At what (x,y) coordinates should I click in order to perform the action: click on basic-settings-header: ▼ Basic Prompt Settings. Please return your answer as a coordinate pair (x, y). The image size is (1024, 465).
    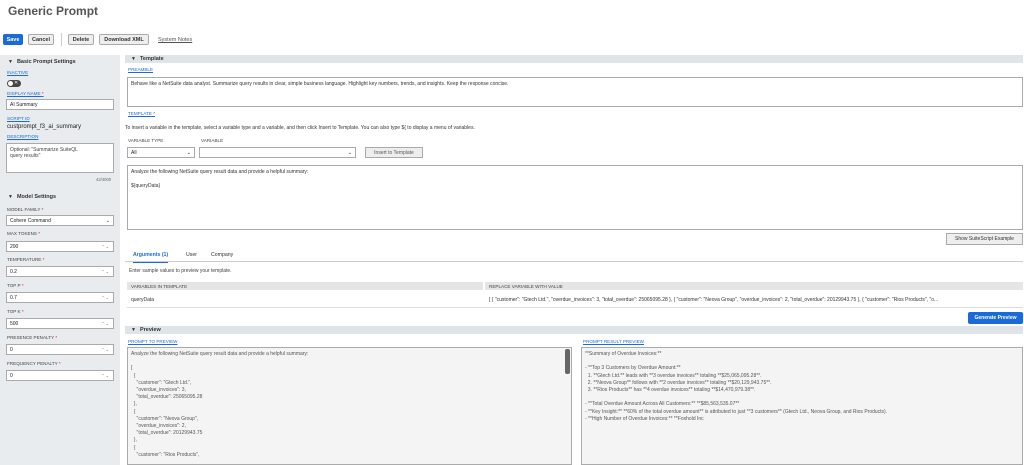
    Looking at the image, I should click on (42, 62).